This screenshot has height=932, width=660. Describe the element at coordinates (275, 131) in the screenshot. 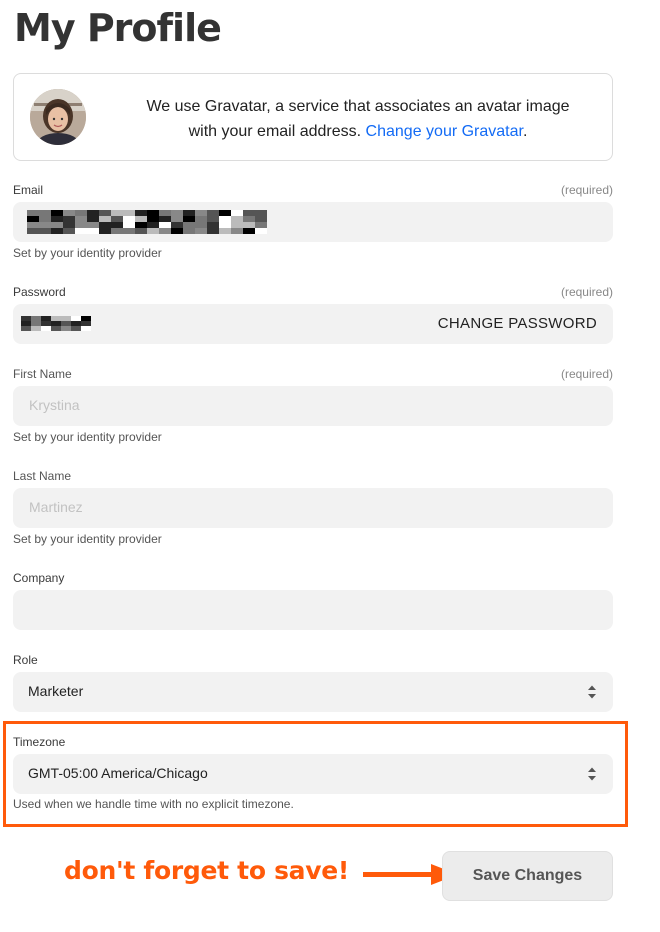

I see `gravatar-text: with your email address.` at that location.